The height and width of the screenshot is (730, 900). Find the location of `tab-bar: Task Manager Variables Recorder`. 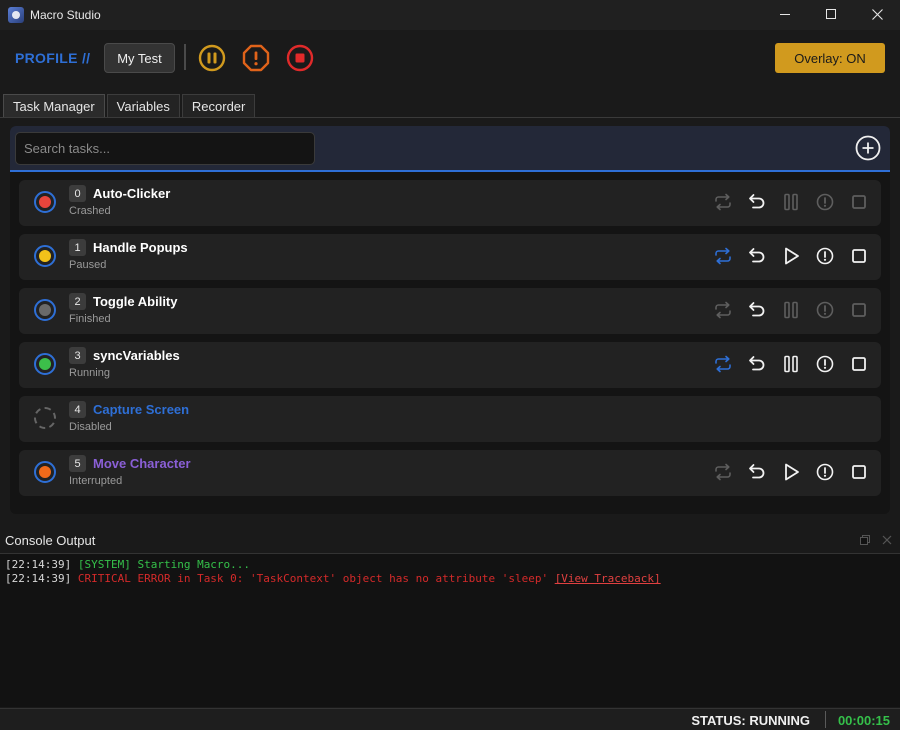

tab-bar: Task Manager Variables Recorder is located at coordinates (130, 106).